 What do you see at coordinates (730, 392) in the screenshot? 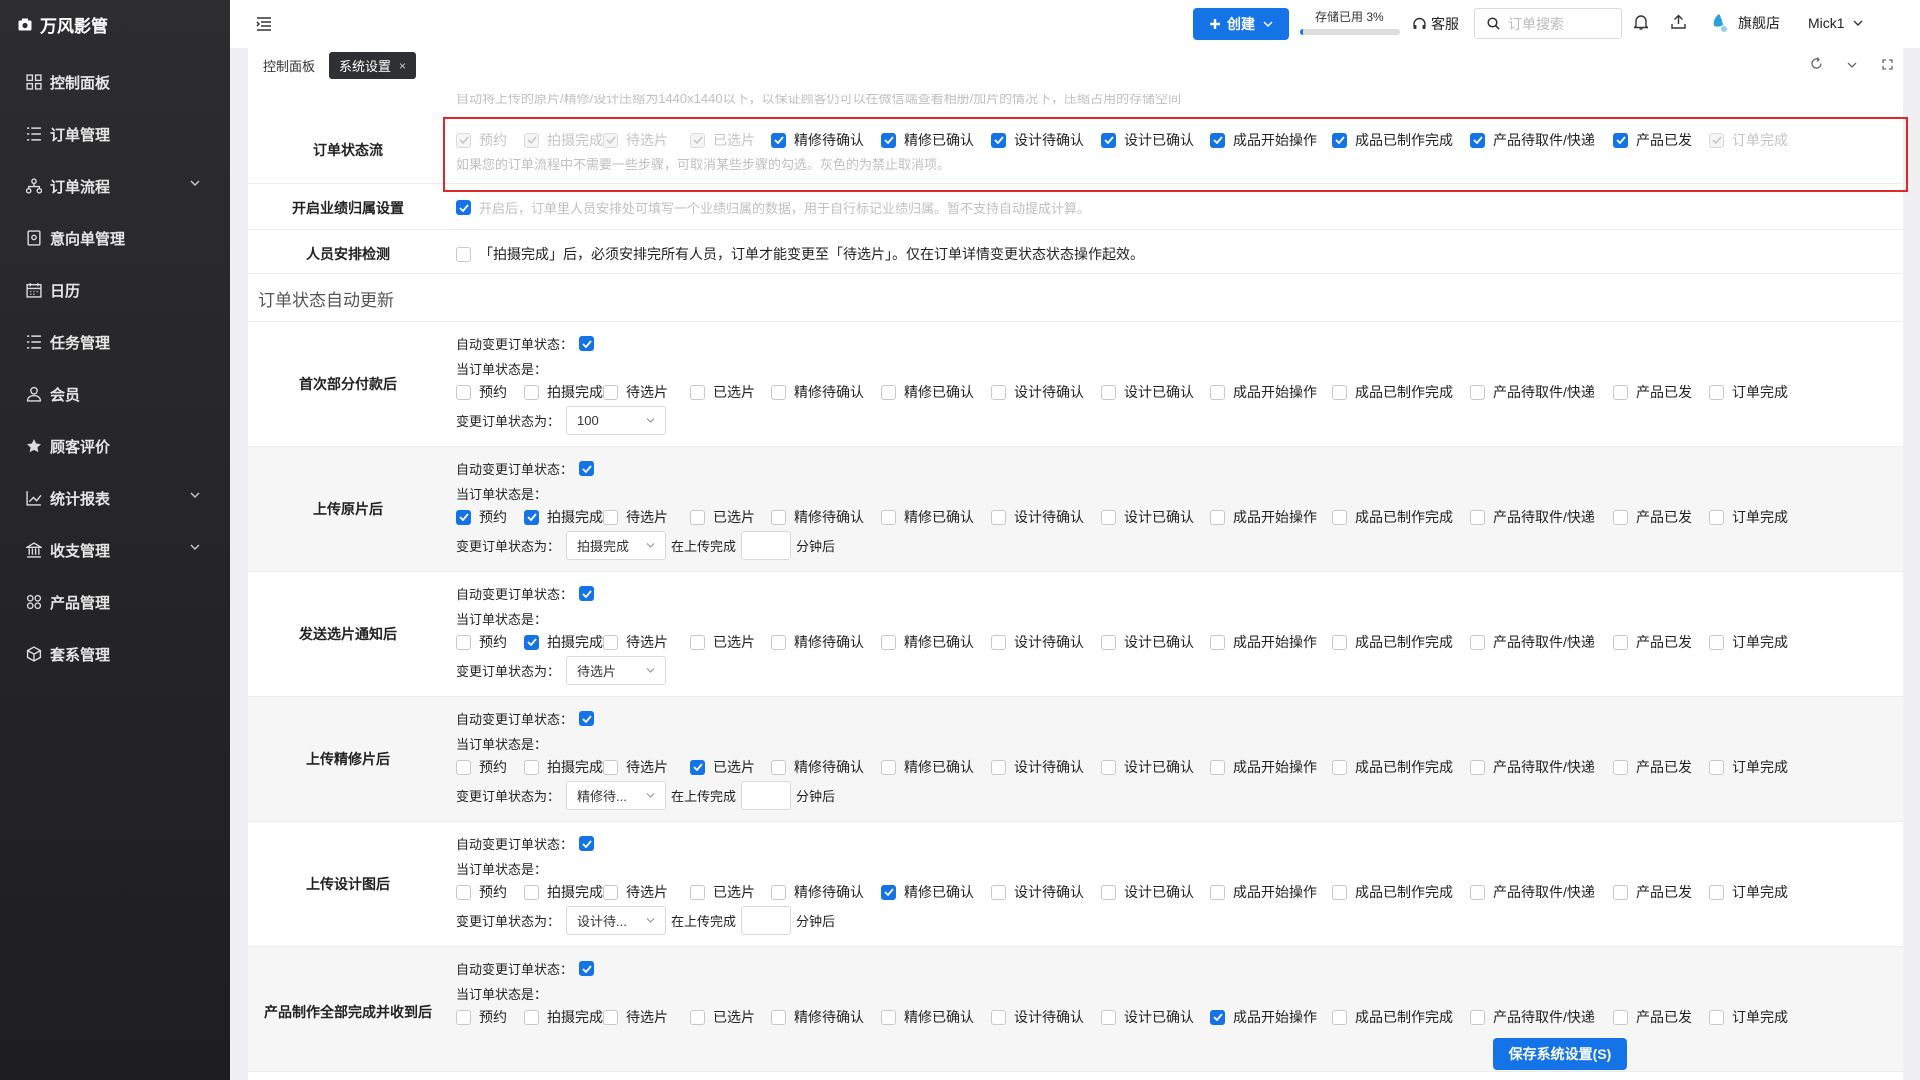
I see `rule-status-option: 已选片` at bounding box center [730, 392].